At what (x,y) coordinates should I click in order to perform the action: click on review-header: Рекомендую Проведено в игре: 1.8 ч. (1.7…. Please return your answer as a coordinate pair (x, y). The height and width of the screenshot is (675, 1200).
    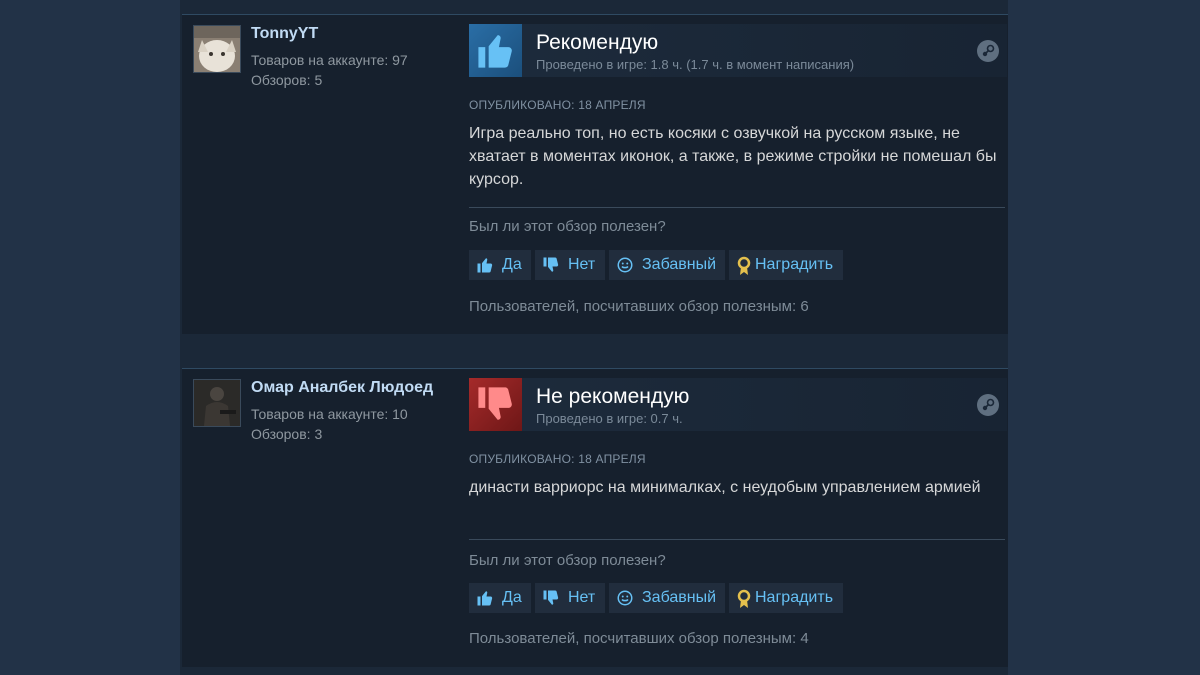
    Looking at the image, I should click on (738, 50).